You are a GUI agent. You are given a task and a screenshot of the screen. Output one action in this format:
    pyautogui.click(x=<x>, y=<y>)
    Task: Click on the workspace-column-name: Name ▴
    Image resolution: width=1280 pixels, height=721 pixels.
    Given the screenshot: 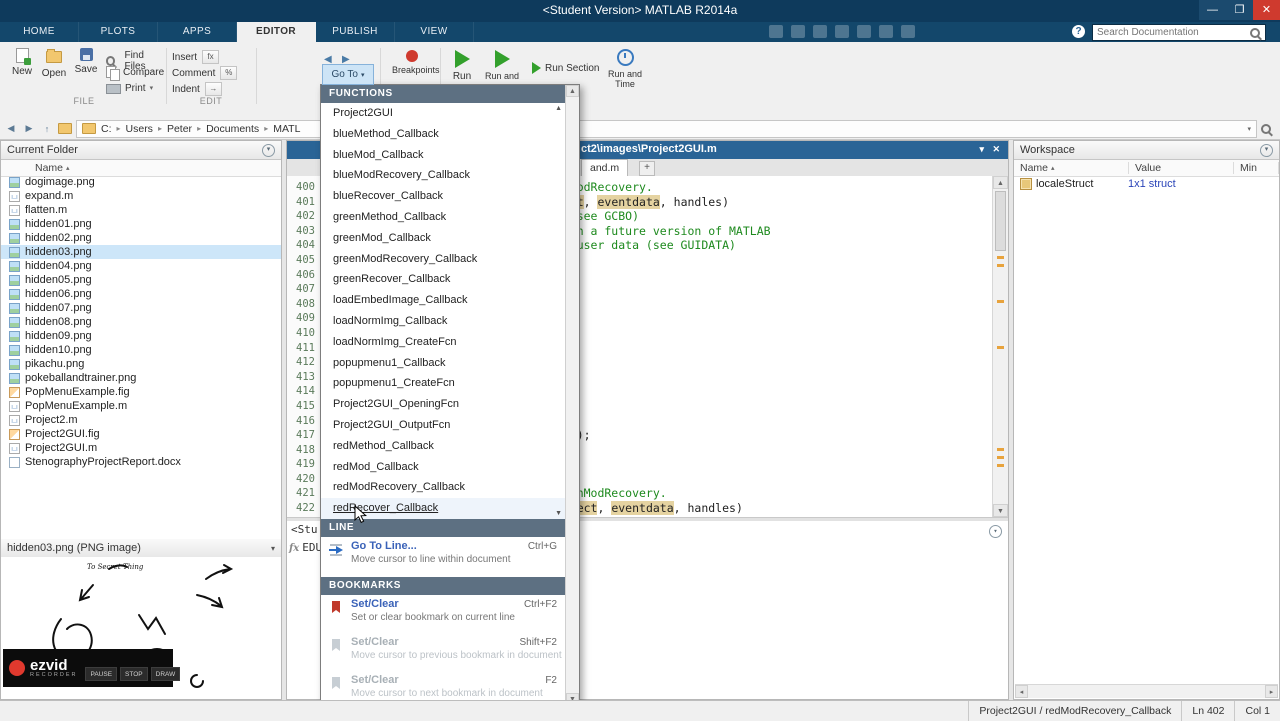 What is the action you would take?
    pyautogui.click(x=1071, y=168)
    